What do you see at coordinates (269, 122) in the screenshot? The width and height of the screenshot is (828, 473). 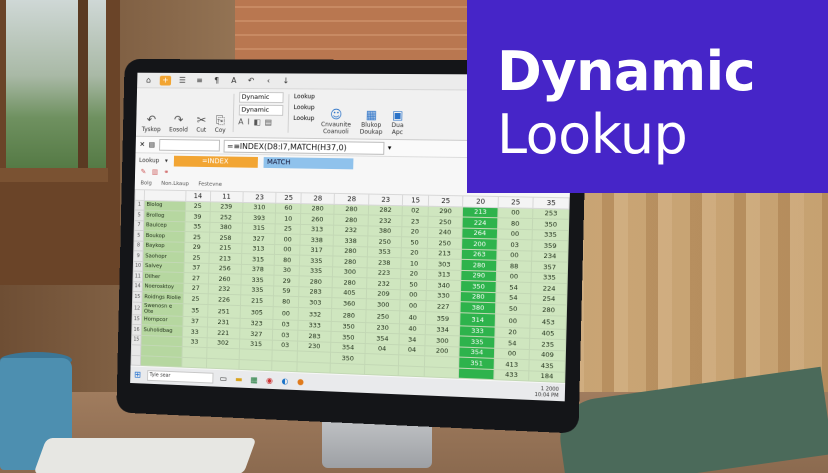 I see `color-icon: ▤` at bounding box center [269, 122].